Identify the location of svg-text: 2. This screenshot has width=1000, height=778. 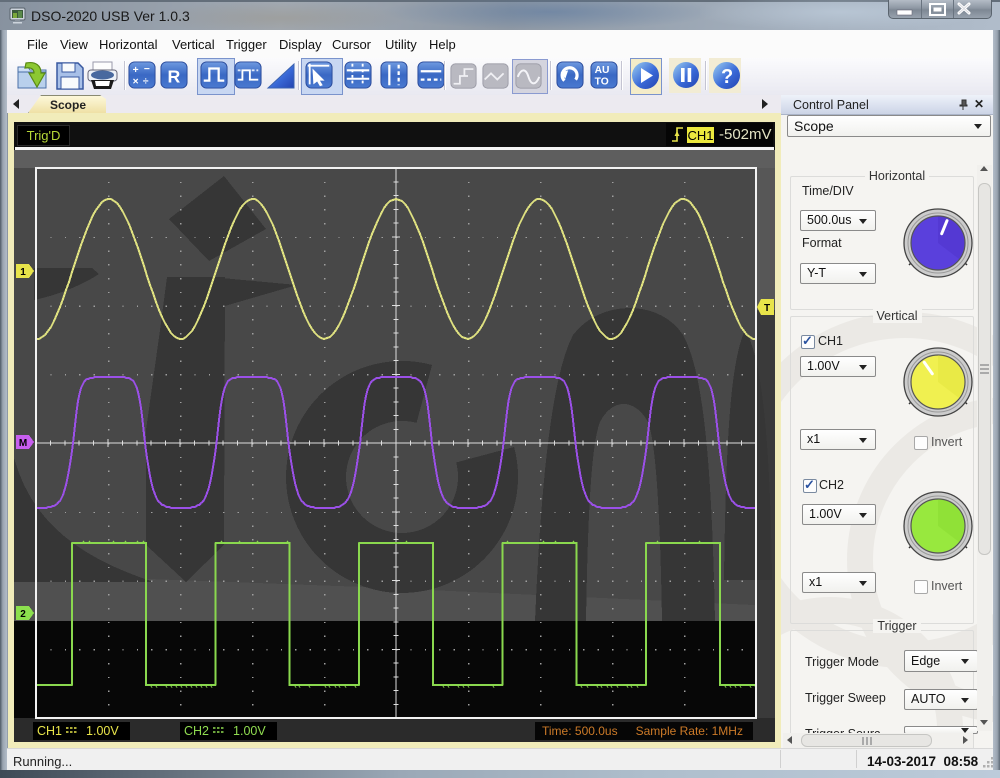
(23, 614).